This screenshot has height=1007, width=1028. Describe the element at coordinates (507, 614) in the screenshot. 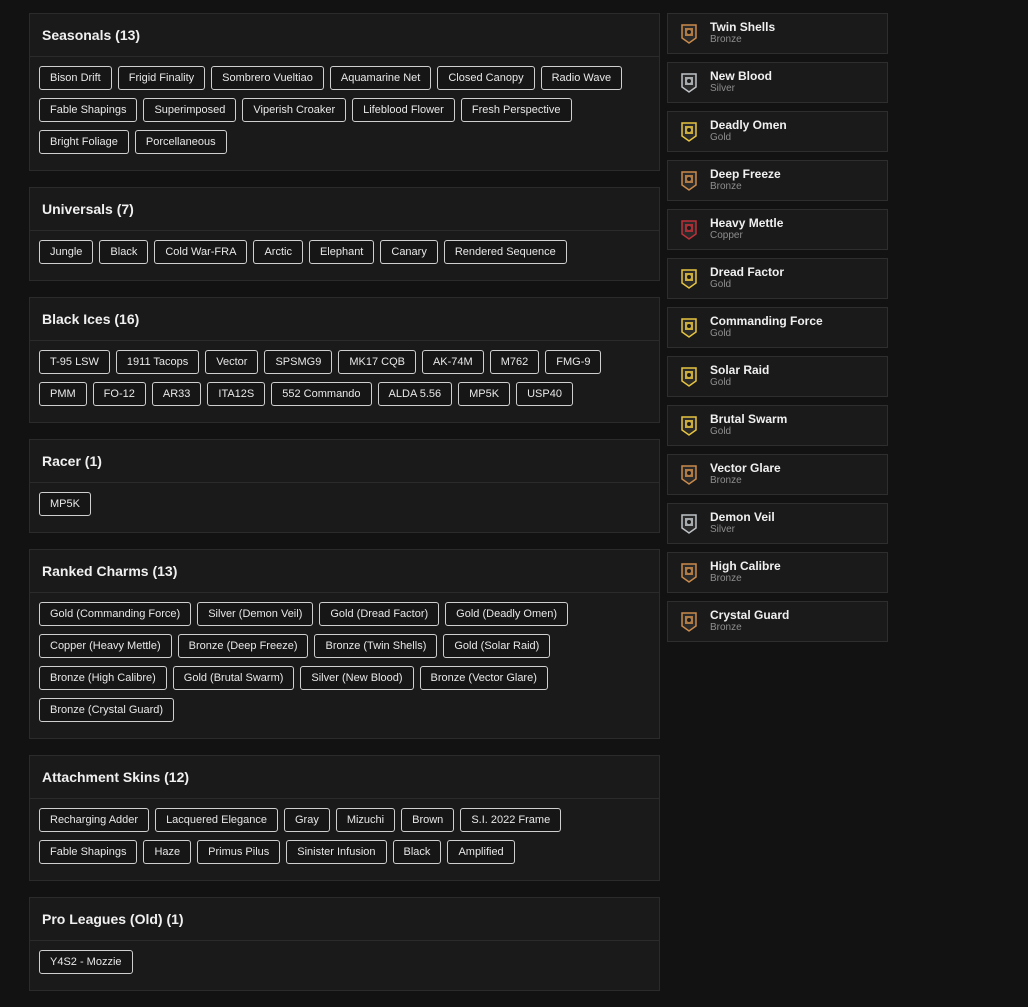

I see `item-tag: Gold (Deadly Omen)` at that location.